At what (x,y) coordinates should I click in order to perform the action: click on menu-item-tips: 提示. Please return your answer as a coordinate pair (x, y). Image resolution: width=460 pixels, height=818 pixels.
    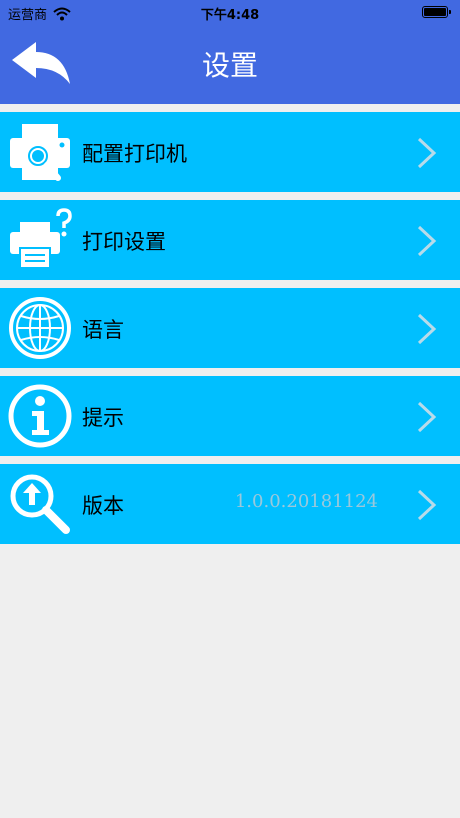
    Looking at the image, I should click on (230, 416).